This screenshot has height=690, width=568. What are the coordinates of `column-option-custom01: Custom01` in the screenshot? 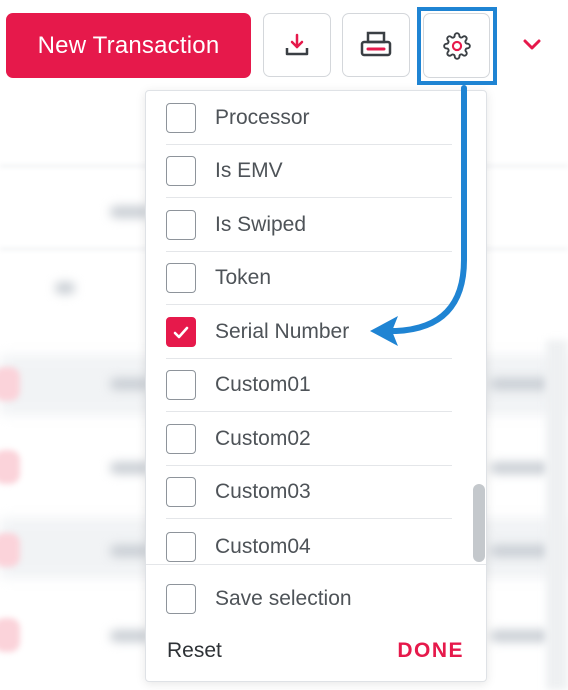 It's located at (309, 385).